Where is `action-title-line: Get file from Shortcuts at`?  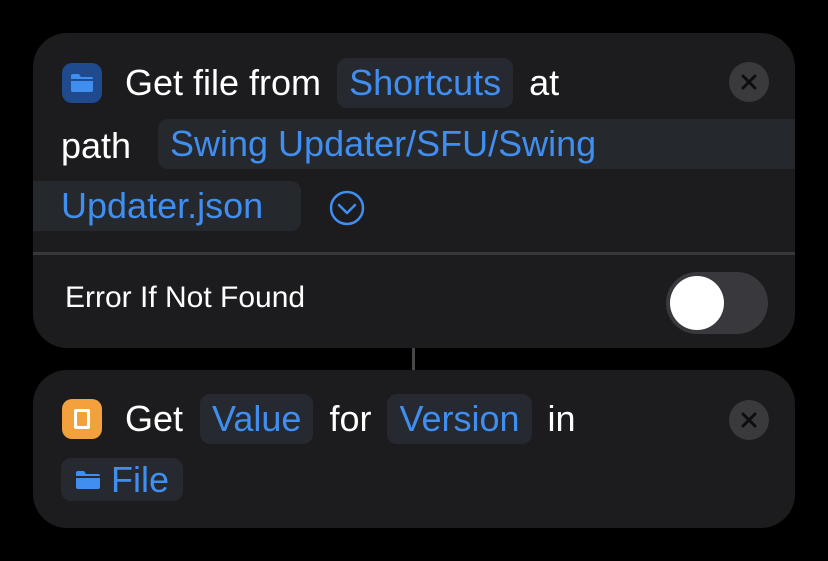 action-title-line: Get file from Shortcuts at is located at coordinates (342, 83).